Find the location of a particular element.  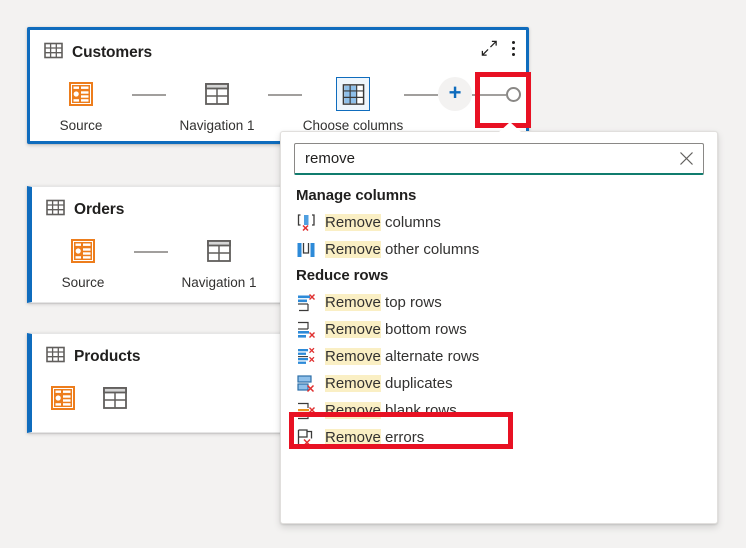

menu-item-label: Remove other columns is located at coordinates (402, 249).